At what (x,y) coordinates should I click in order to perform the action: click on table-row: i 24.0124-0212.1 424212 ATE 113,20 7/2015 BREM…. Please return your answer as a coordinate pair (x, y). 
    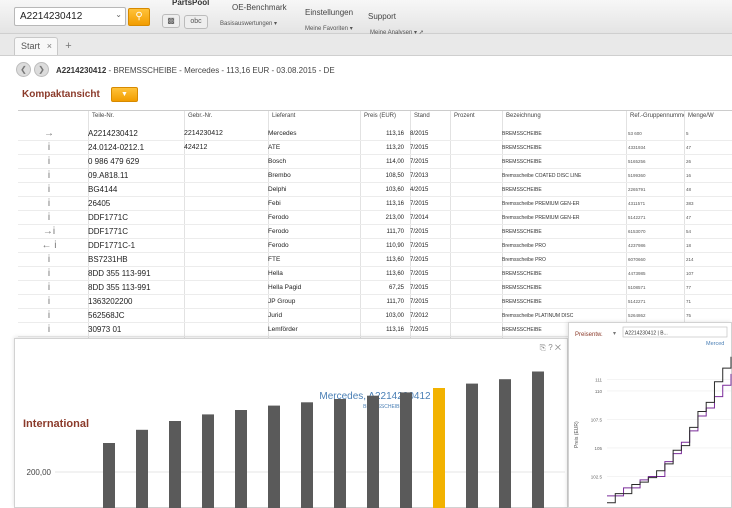
    Looking at the image, I should click on (375, 148).